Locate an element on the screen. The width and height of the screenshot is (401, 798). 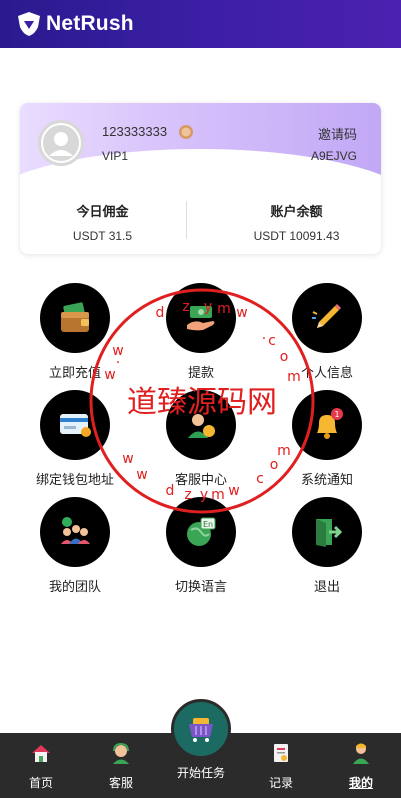
menu-support-center: 客服中心 is located at coordinates (201, 439).